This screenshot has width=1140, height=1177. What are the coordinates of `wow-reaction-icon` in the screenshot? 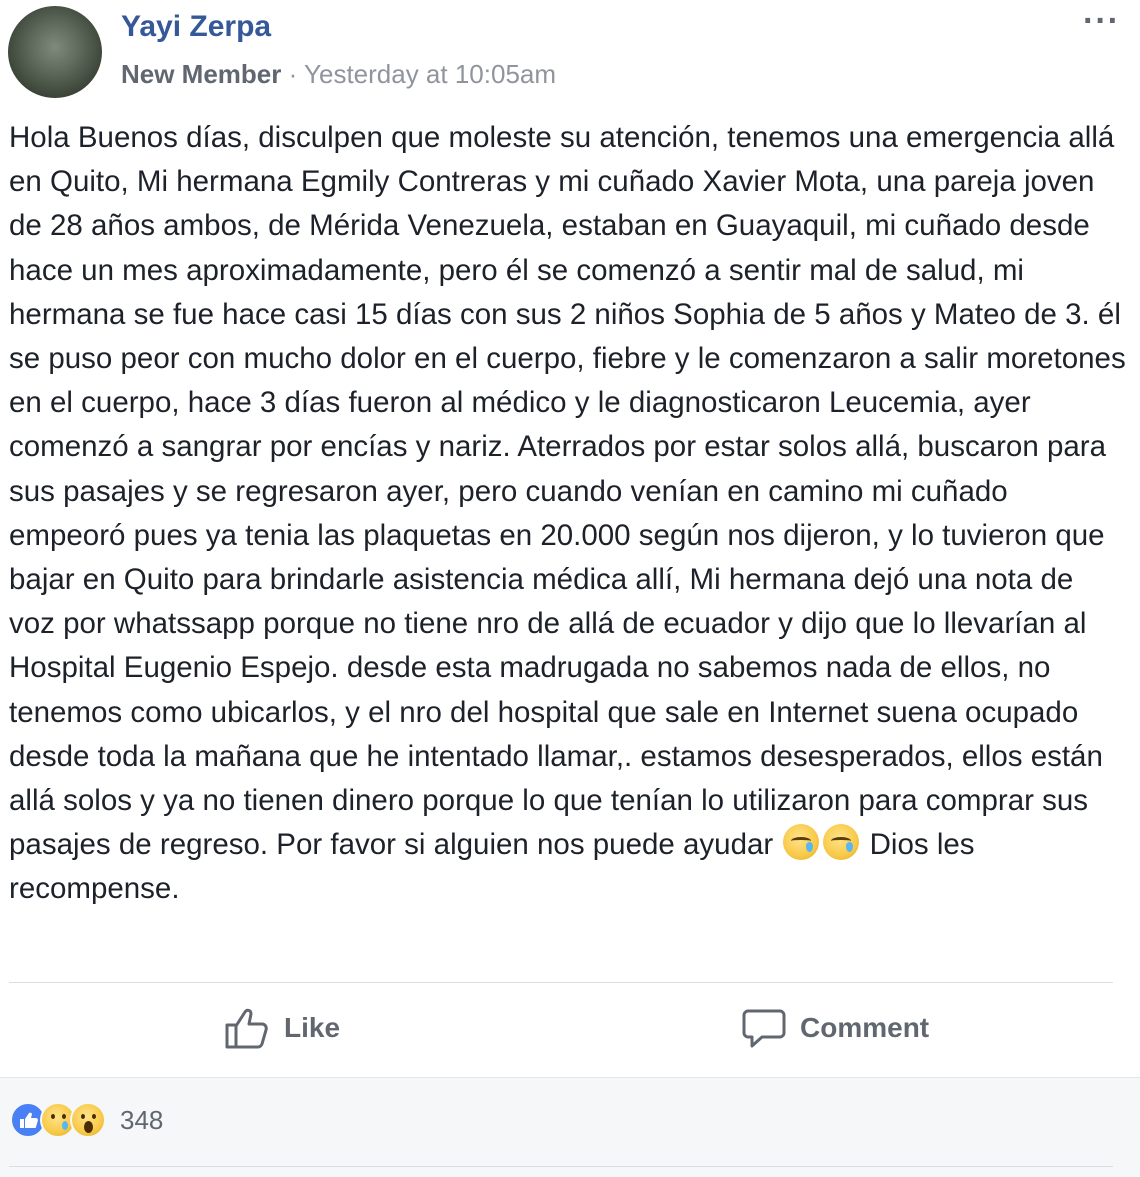 It's located at (88, 1120).